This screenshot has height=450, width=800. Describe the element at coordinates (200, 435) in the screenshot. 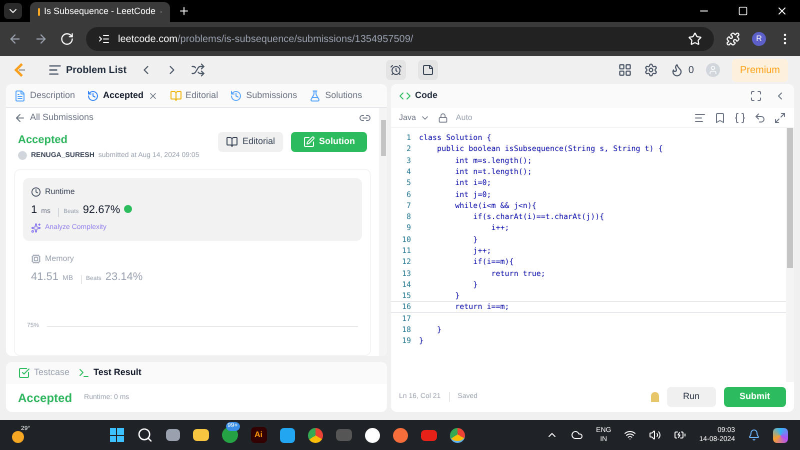

I see `folder-icon` at that location.